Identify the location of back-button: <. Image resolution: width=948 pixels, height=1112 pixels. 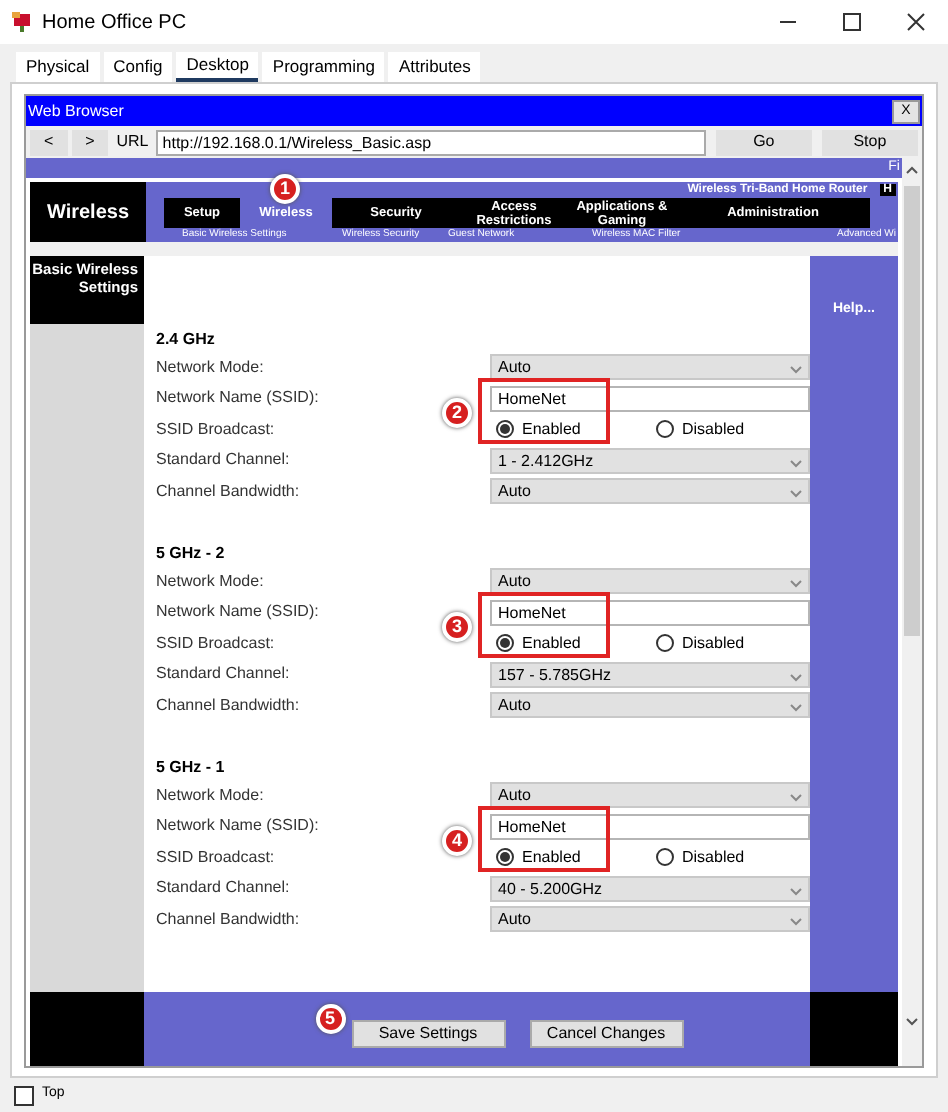
(49, 142).